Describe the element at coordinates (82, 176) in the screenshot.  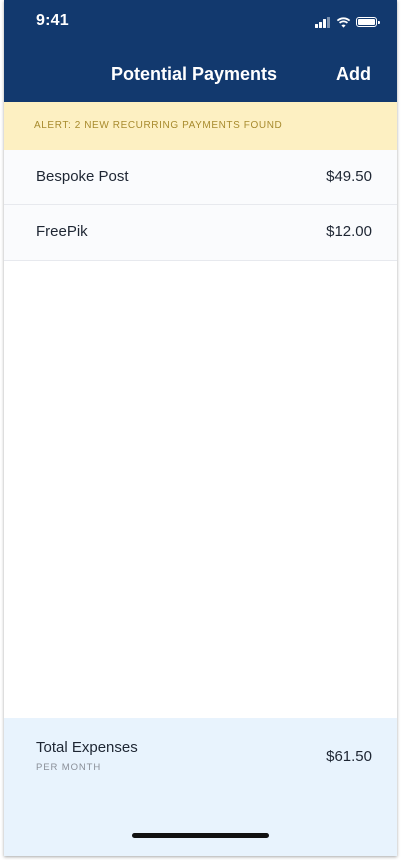
I see `payment-name: Bespoke Post` at that location.